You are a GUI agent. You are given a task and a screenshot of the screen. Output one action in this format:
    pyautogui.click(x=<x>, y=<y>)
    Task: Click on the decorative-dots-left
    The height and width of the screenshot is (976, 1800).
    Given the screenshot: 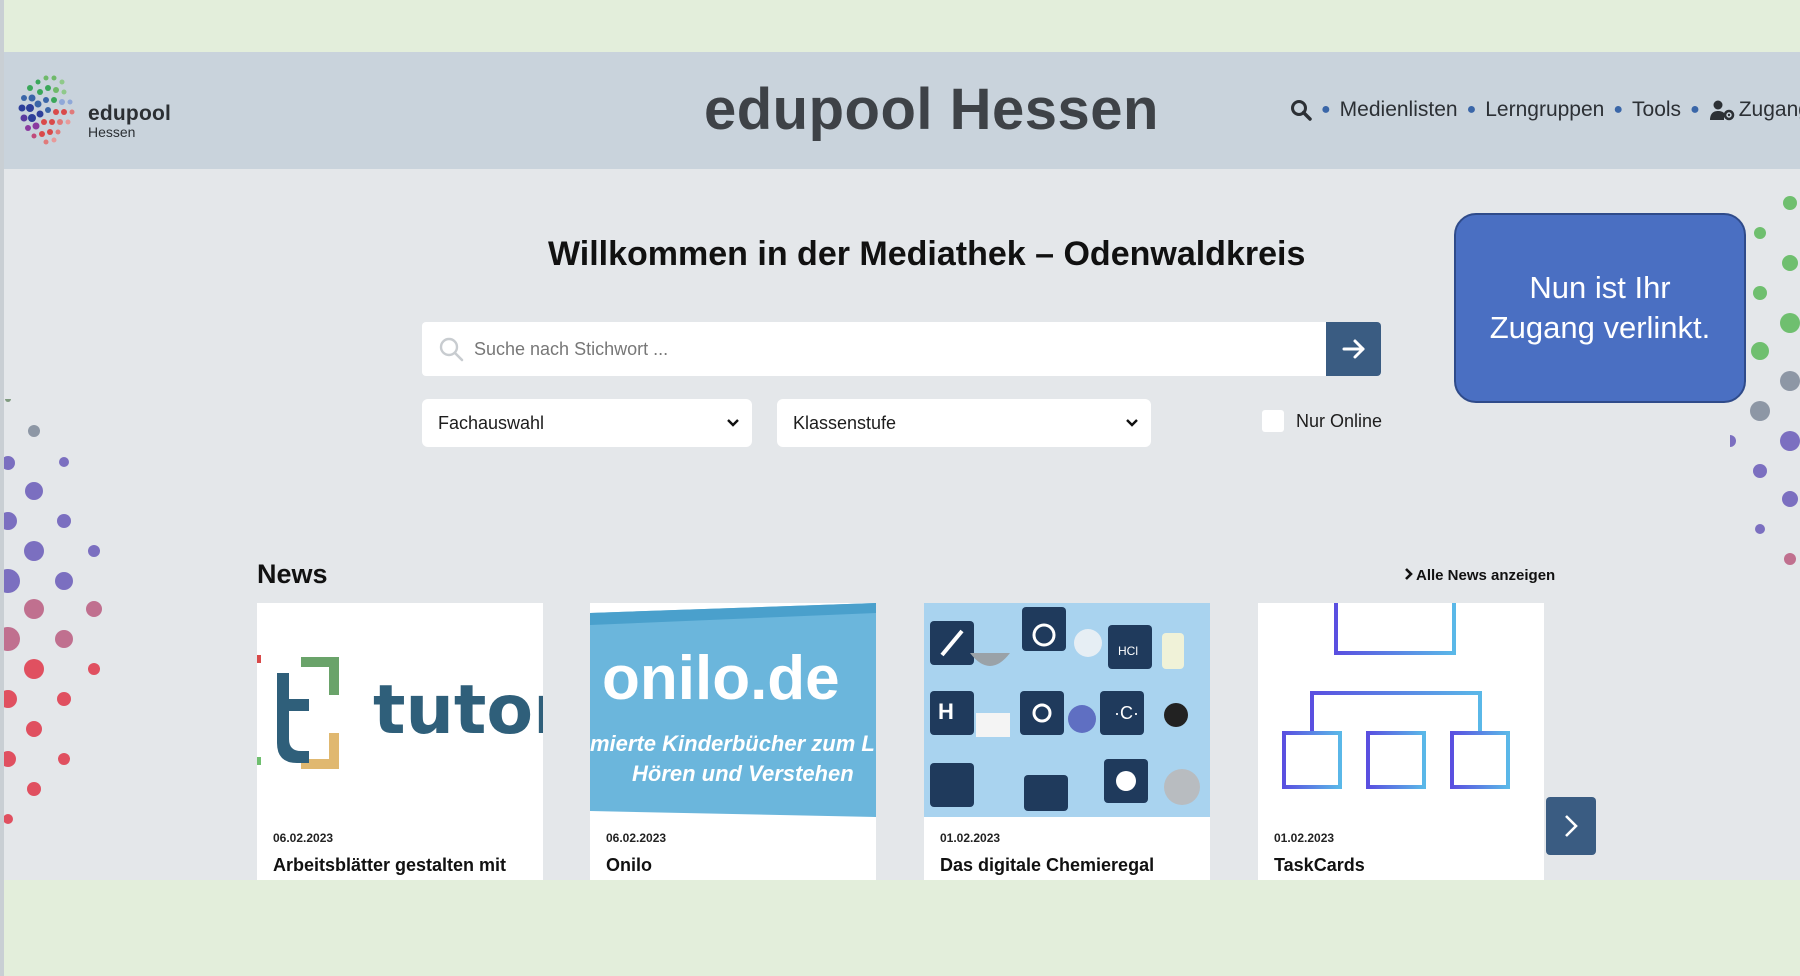 What is the action you would take?
    pyautogui.click(x=53, y=611)
    